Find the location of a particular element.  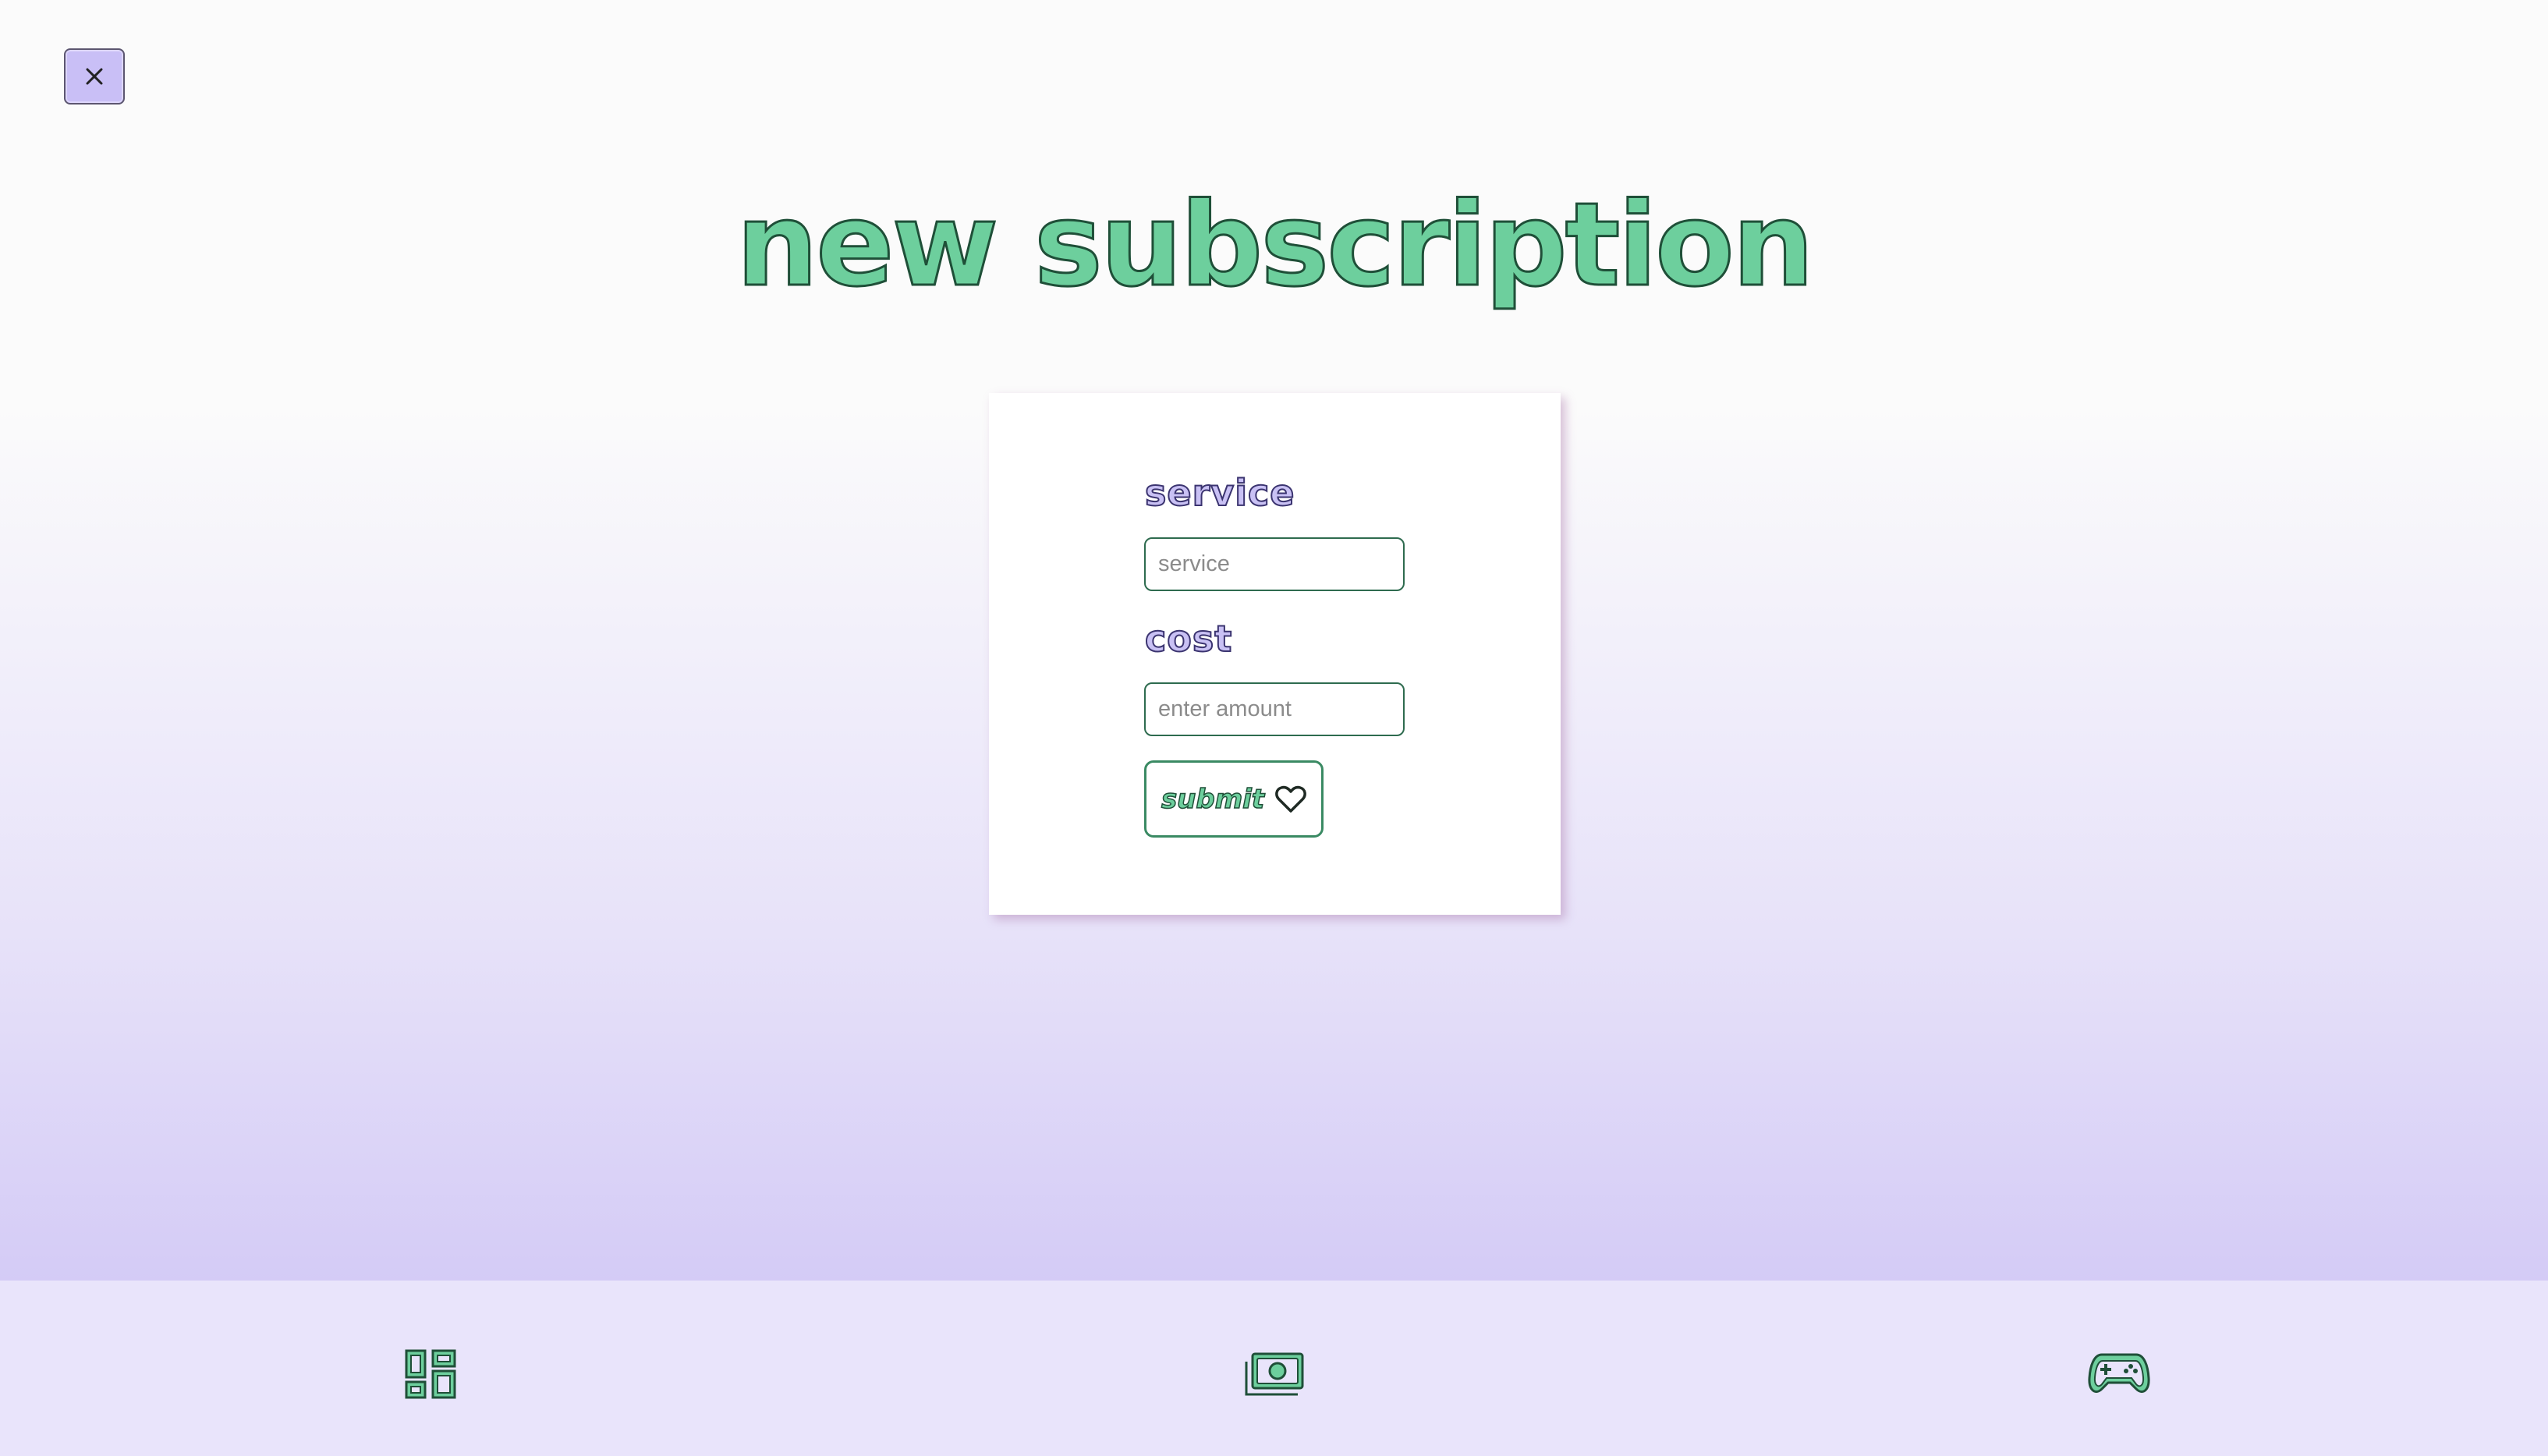

money-icon is located at coordinates (1274, 1374).